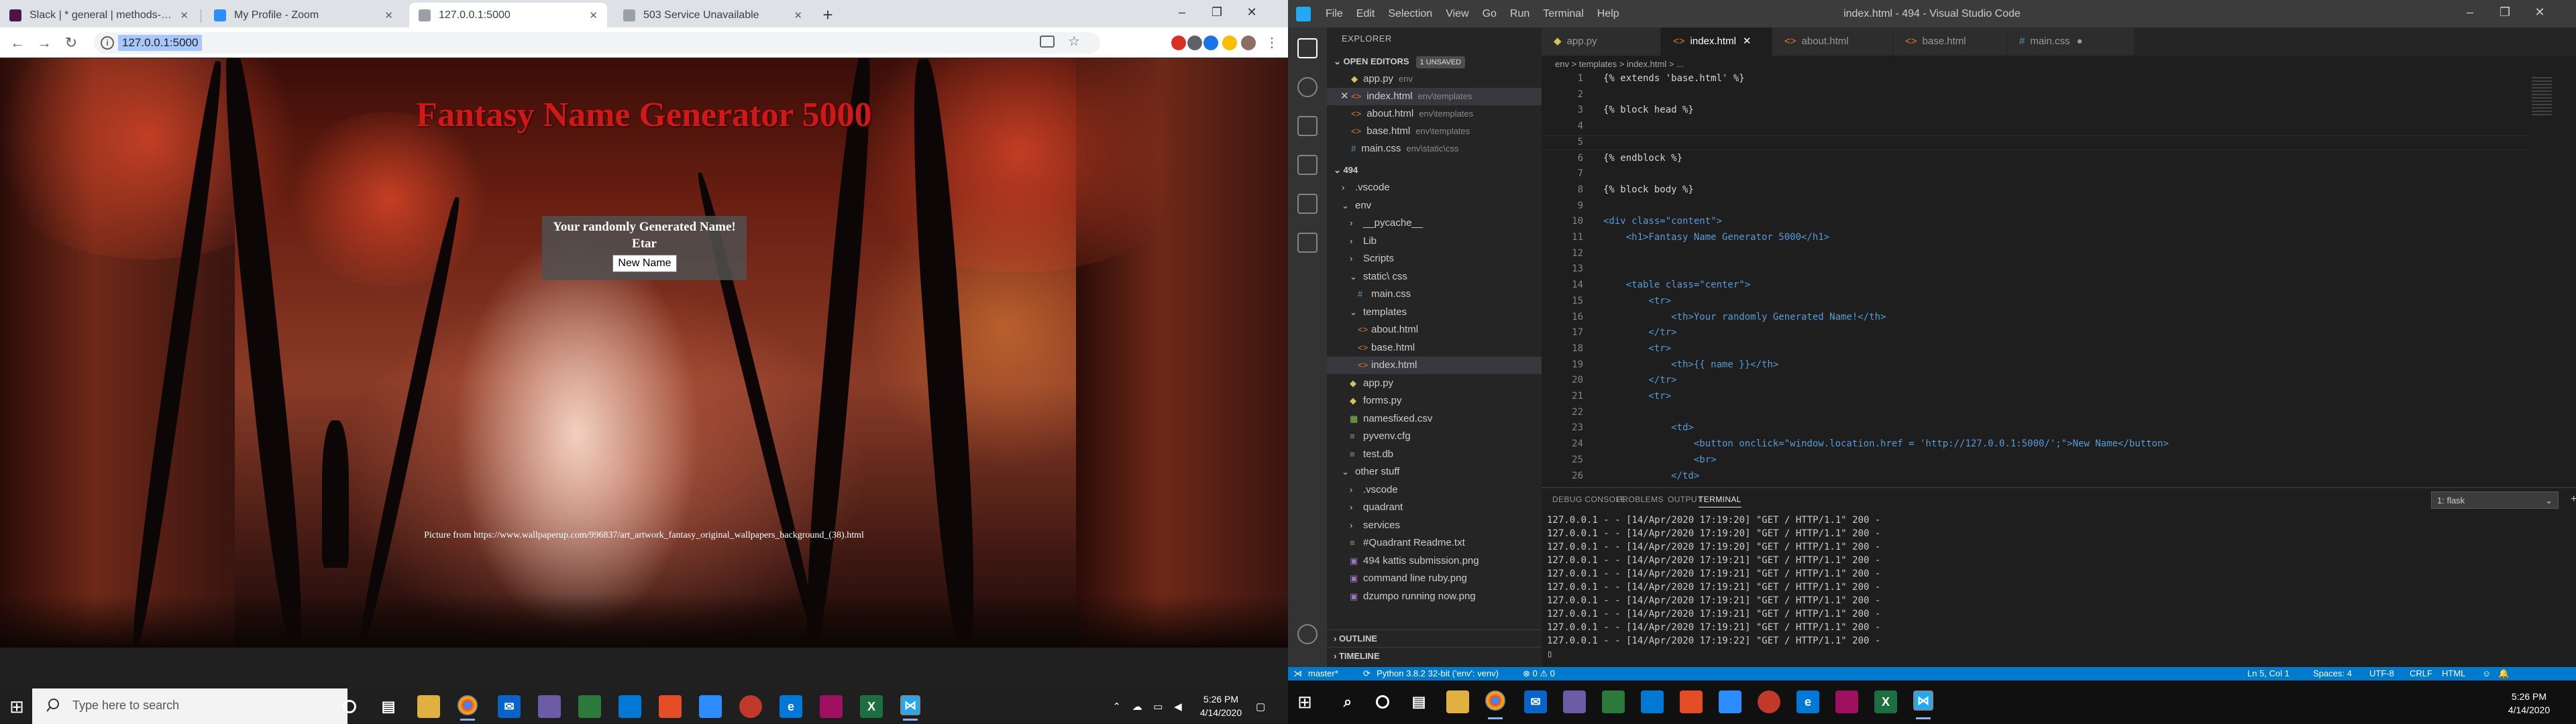 The width and height of the screenshot is (2576, 724). Describe the element at coordinates (1434, 96) in the screenshot. I see `open-editor-item: ✕ <> index.html env\templates` at that location.